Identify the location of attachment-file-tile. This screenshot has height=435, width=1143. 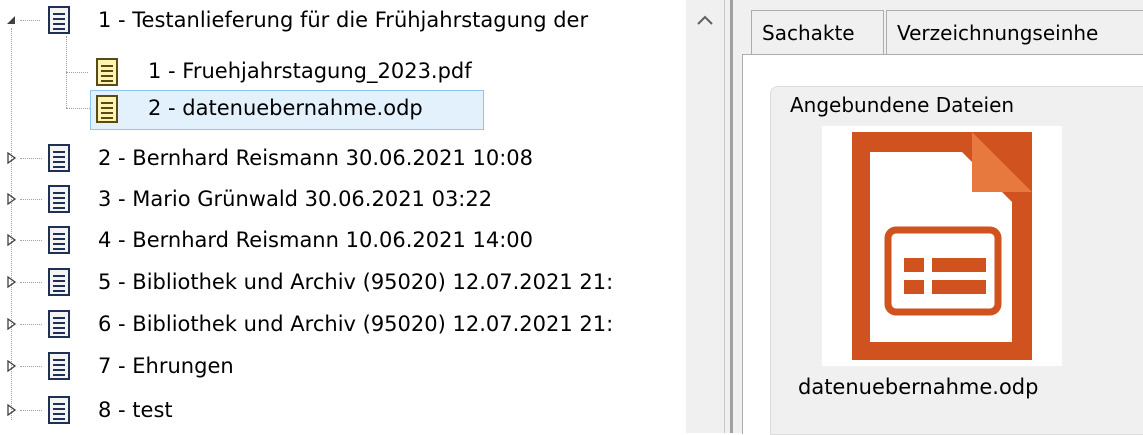
(942, 246).